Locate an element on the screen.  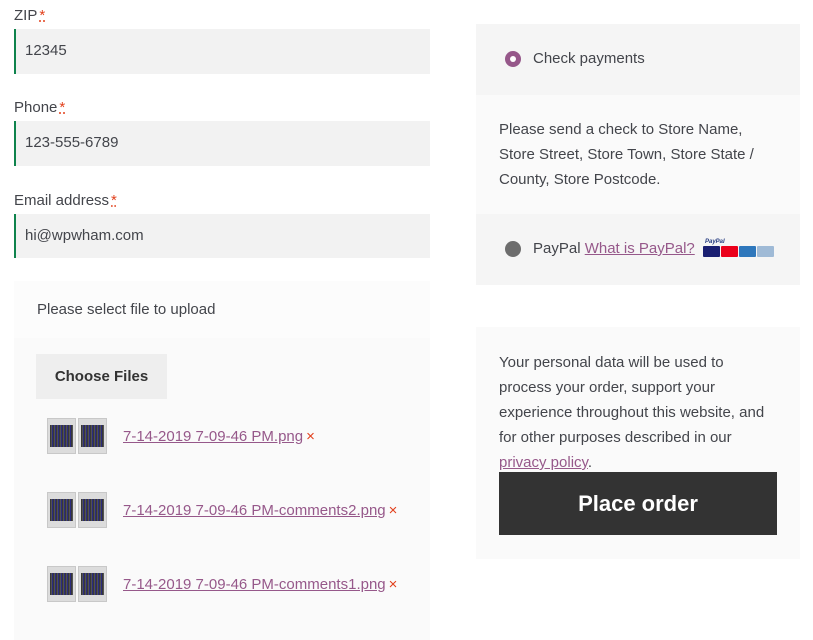
paypal-label-text: PayPal is located at coordinates (557, 248).